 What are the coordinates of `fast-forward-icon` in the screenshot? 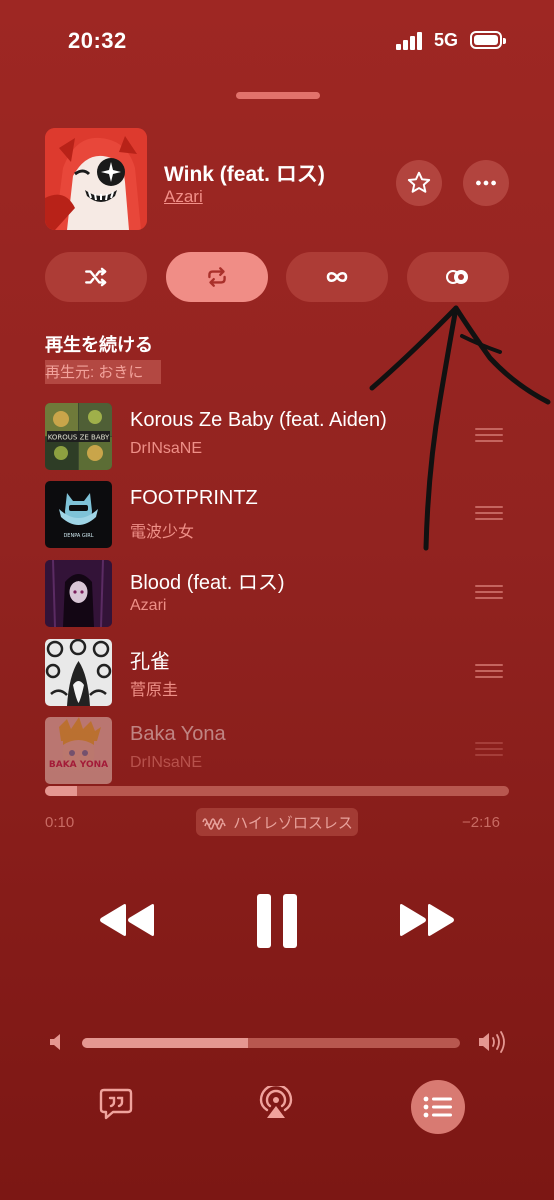 It's located at (427, 920).